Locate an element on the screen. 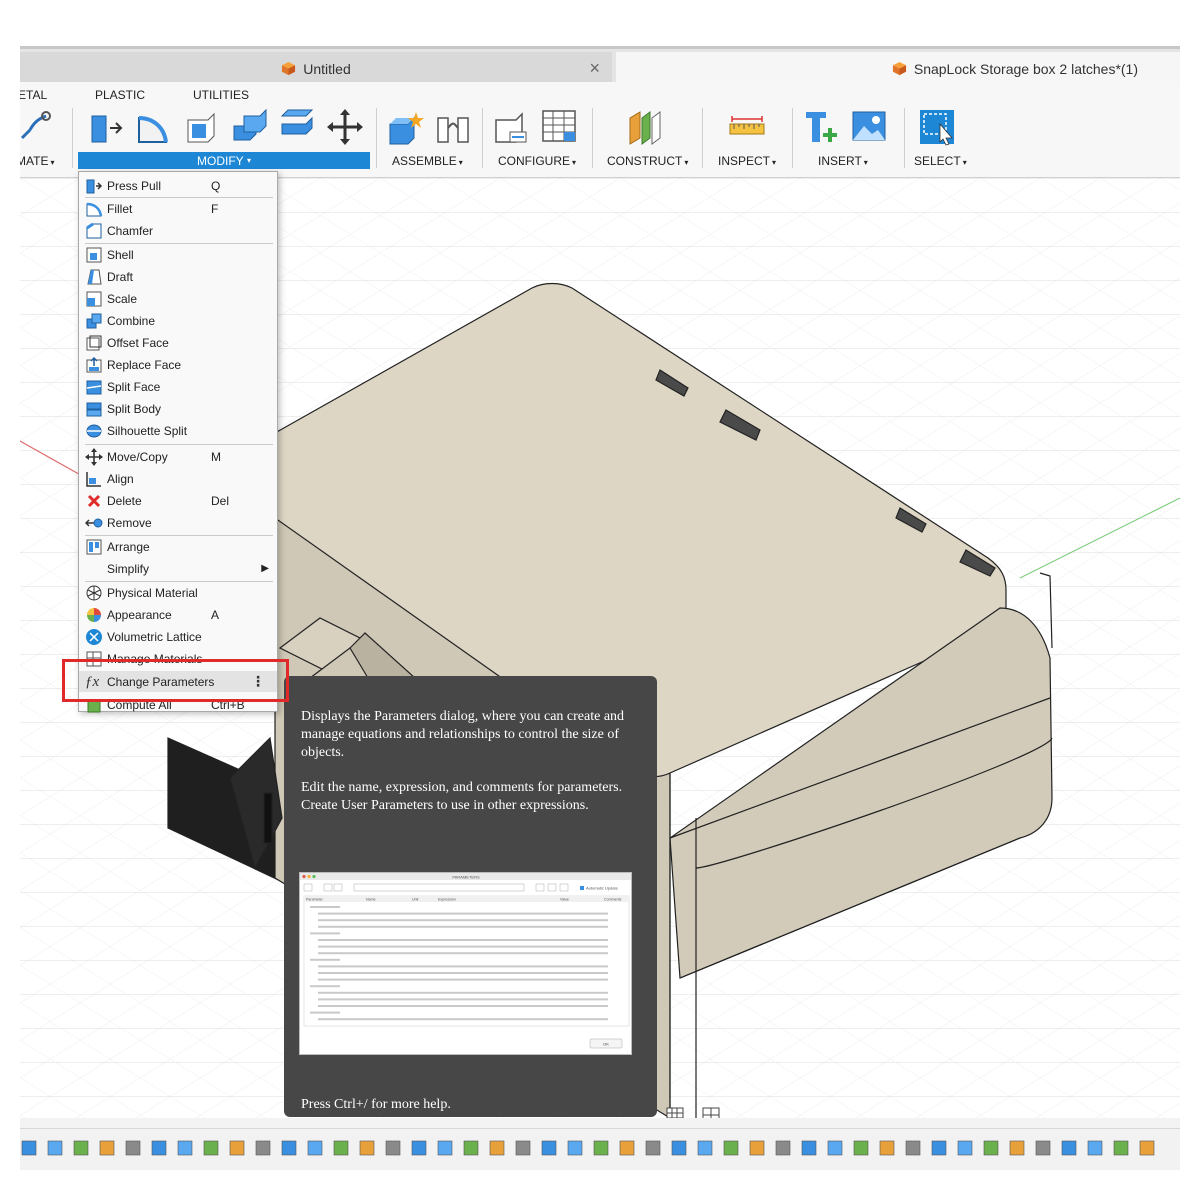 The height and width of the screenshot is (1200, 1200). group-inspect-label: INSPECT ▾ is located at coordinates (747, 161).